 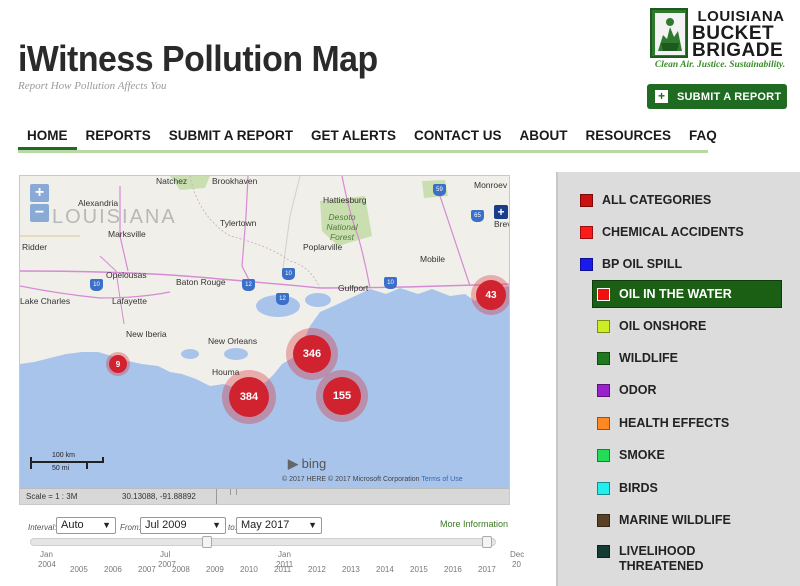 What do you see at coordinates (118, 364) in the screenshot?
I see `report-cluster-9: 9` at bounding box center [118, 364].